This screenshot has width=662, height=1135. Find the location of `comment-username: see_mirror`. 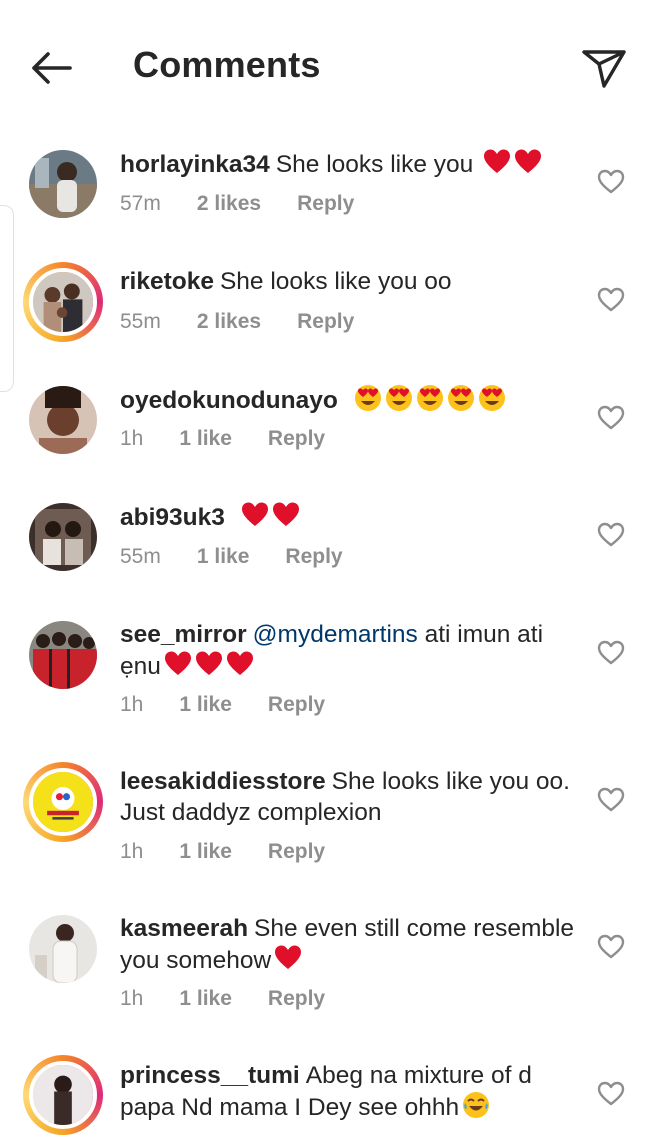

comment-username: see_mirror is located at coordinates (183, 634).